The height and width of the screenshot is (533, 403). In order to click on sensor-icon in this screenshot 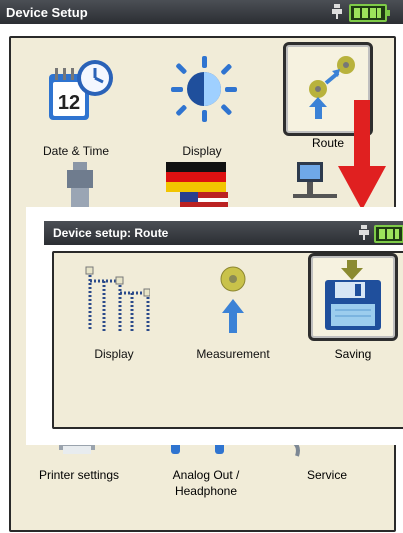, I will do `click(80, 187)`.